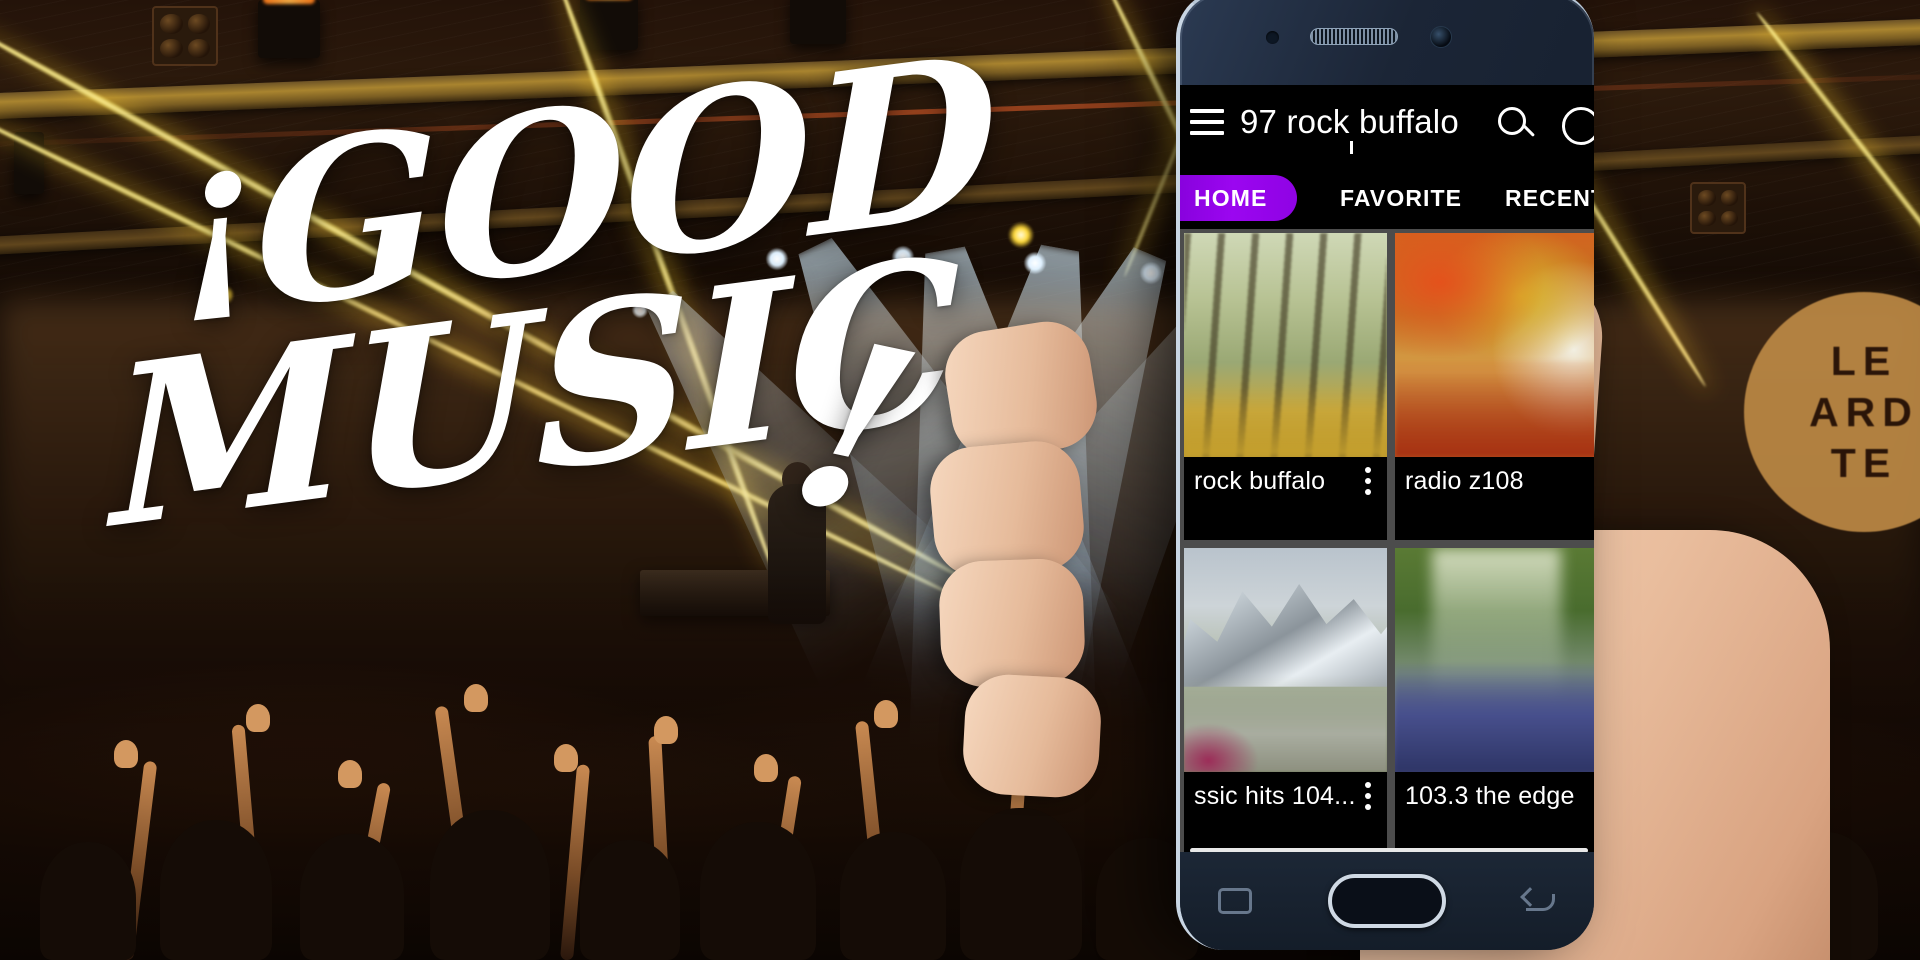  I want to click on station-card: rock buffalo, so click(1285, 386).